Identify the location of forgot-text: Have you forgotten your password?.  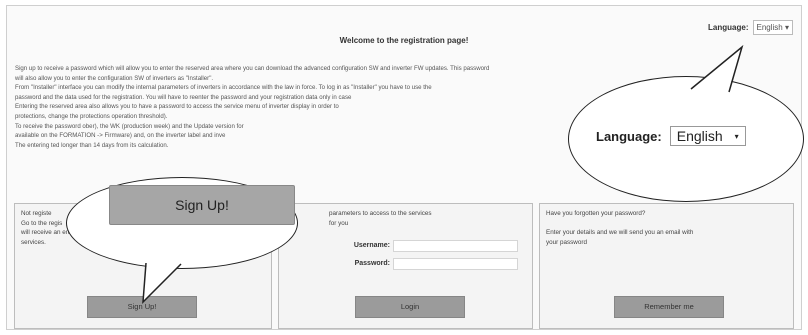
(596, 213).